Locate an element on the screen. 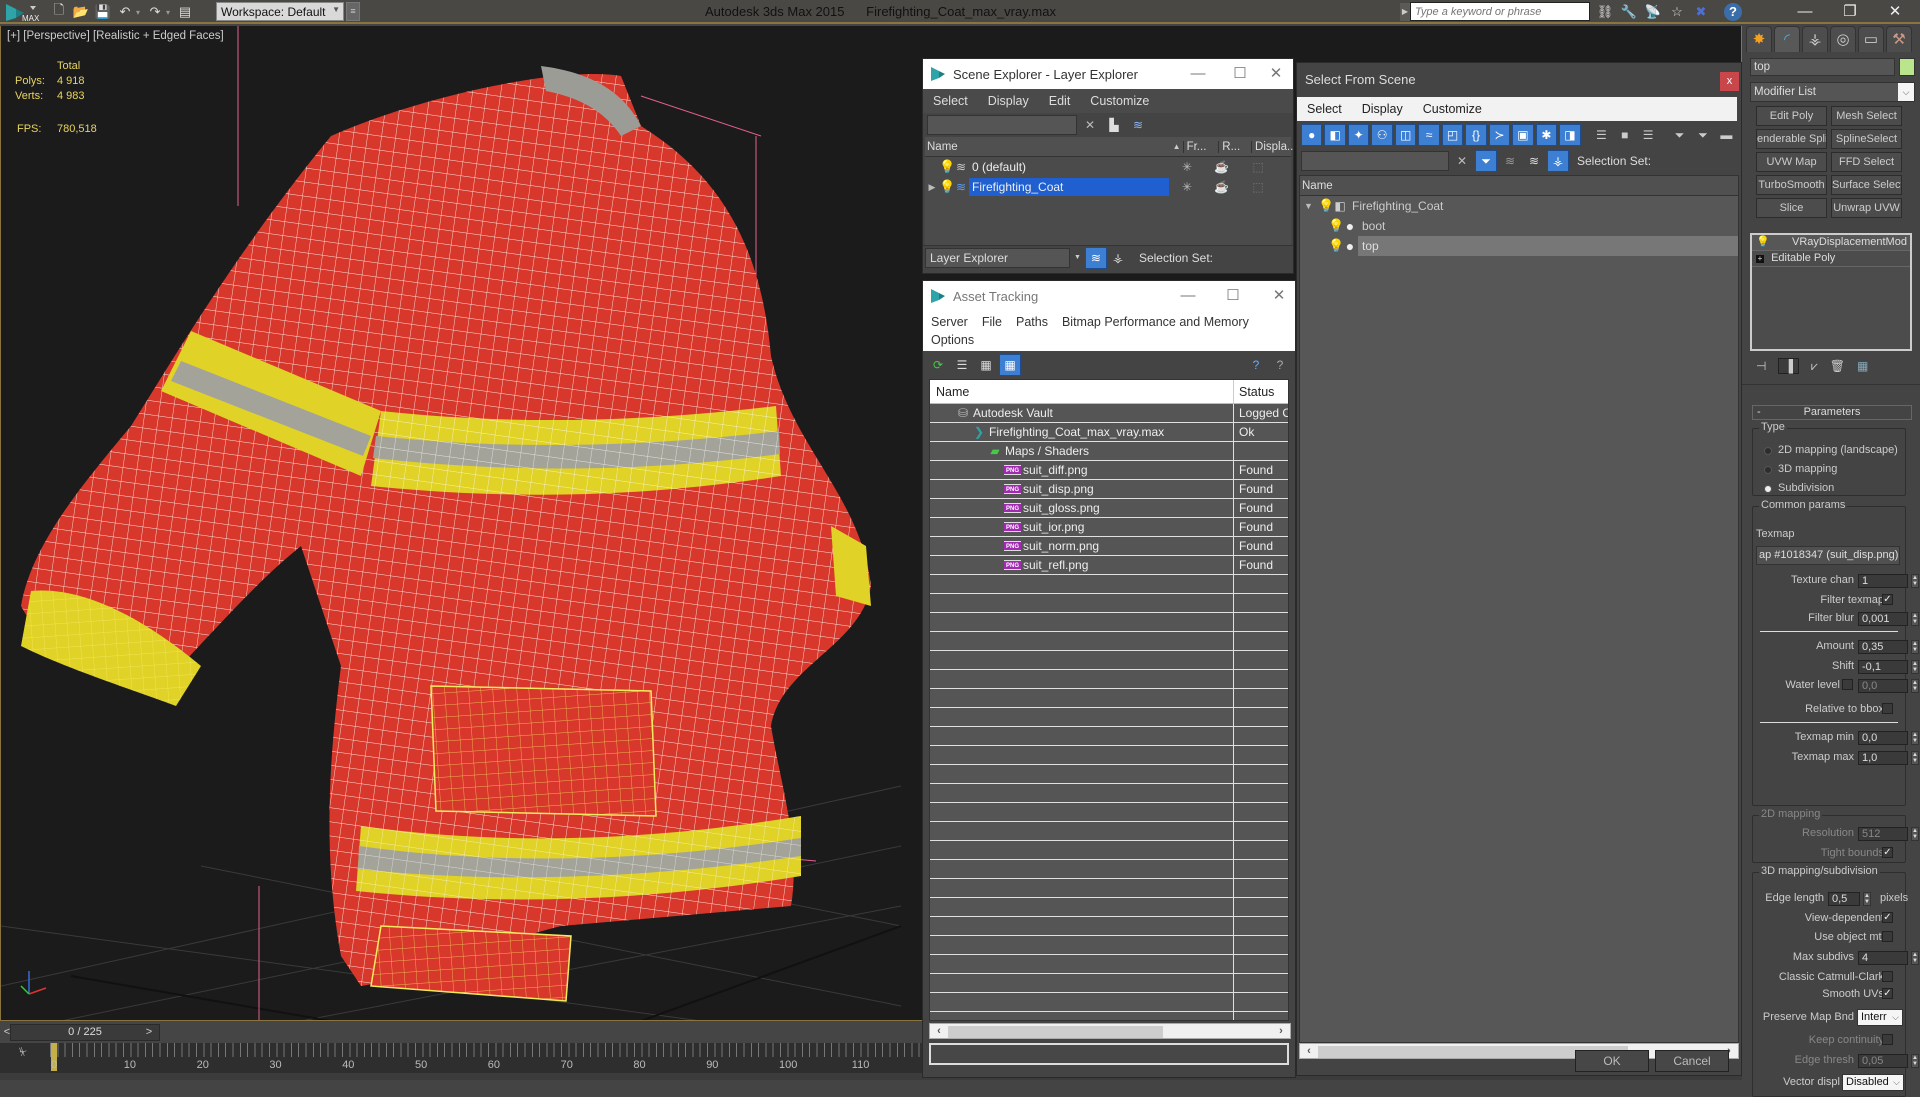  freeze-snowflake-icon: ✳ is located at coordinates (1187, 187).